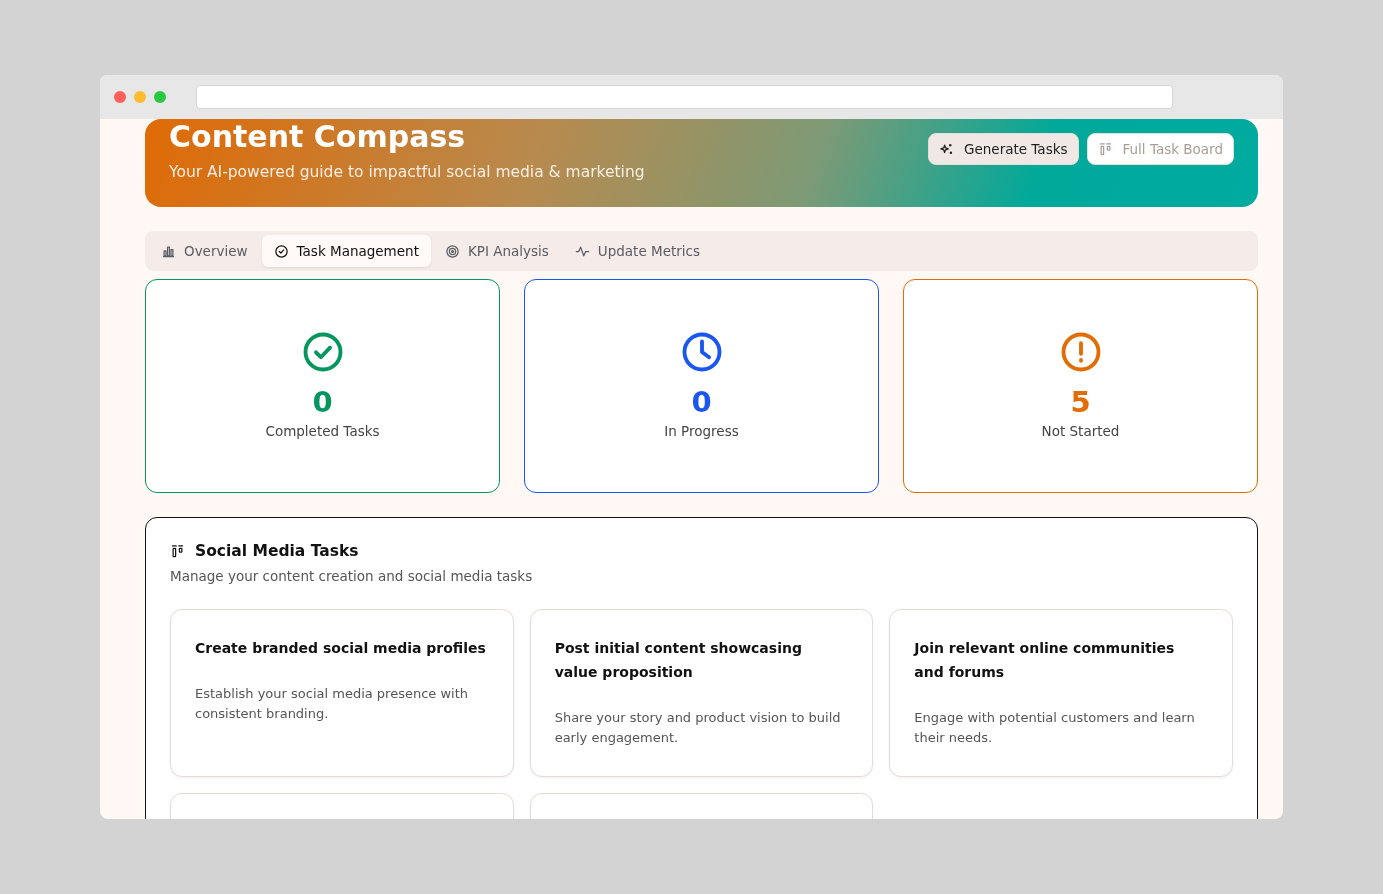 The width and height of the screenshot is (1383, 894). I want to click on close-window-dot, so click(120, 97).